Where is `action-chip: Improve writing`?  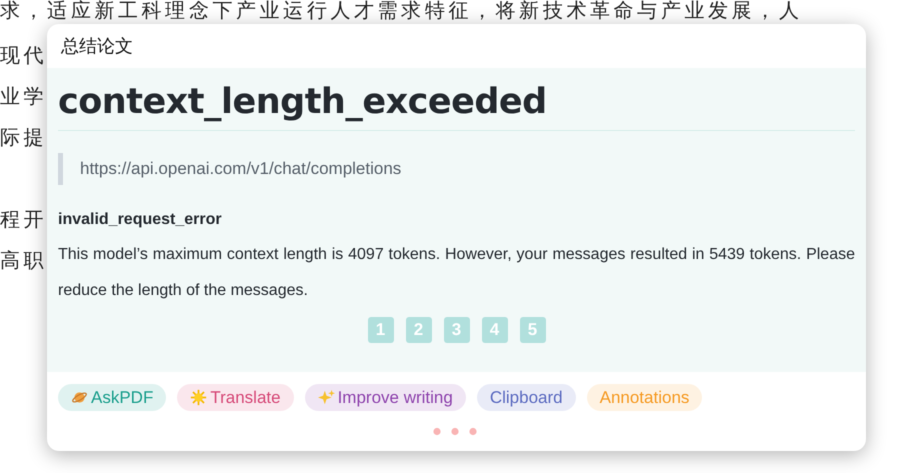 action-chip: Improve writing is located at coordinates (385, 397).